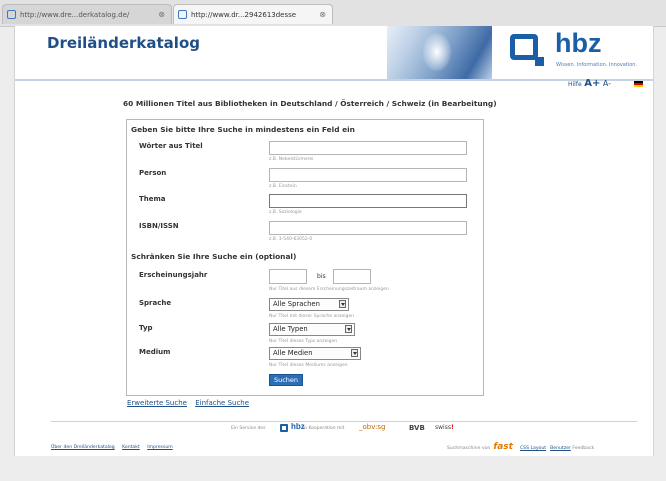 This screenshot has height=481, width=666. I want to click on year-to-input, so click(352, 276).